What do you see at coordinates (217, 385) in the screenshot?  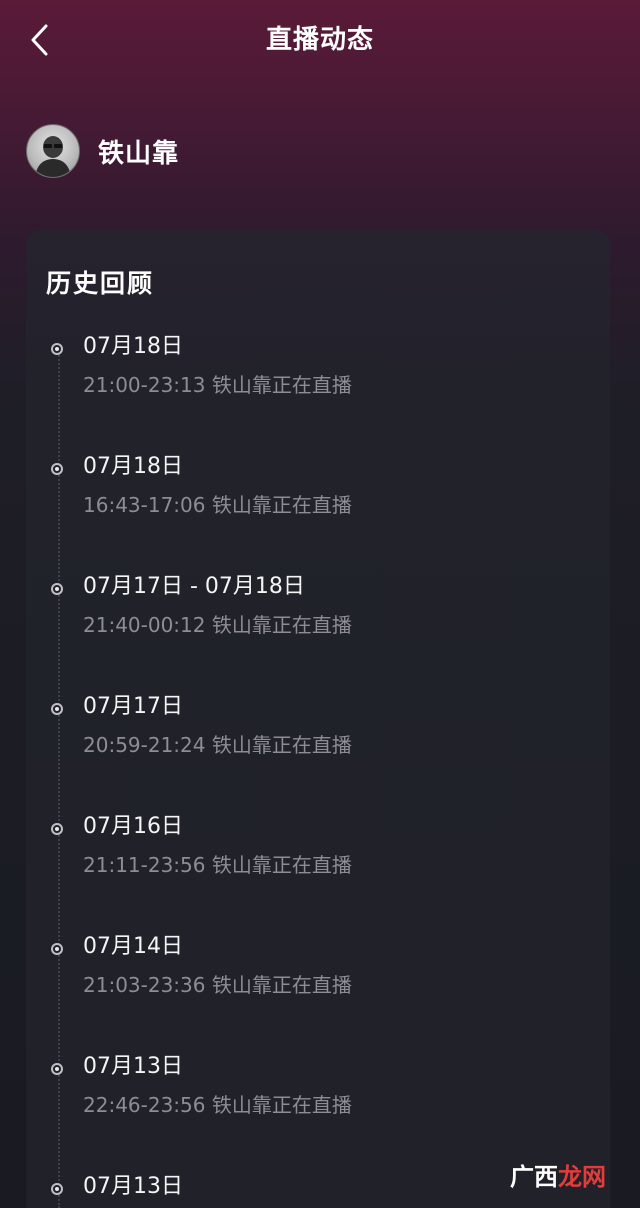 I see `entry-time: 21:00-23:13 铁山靠正在直播` at bounding box center [217, 385].